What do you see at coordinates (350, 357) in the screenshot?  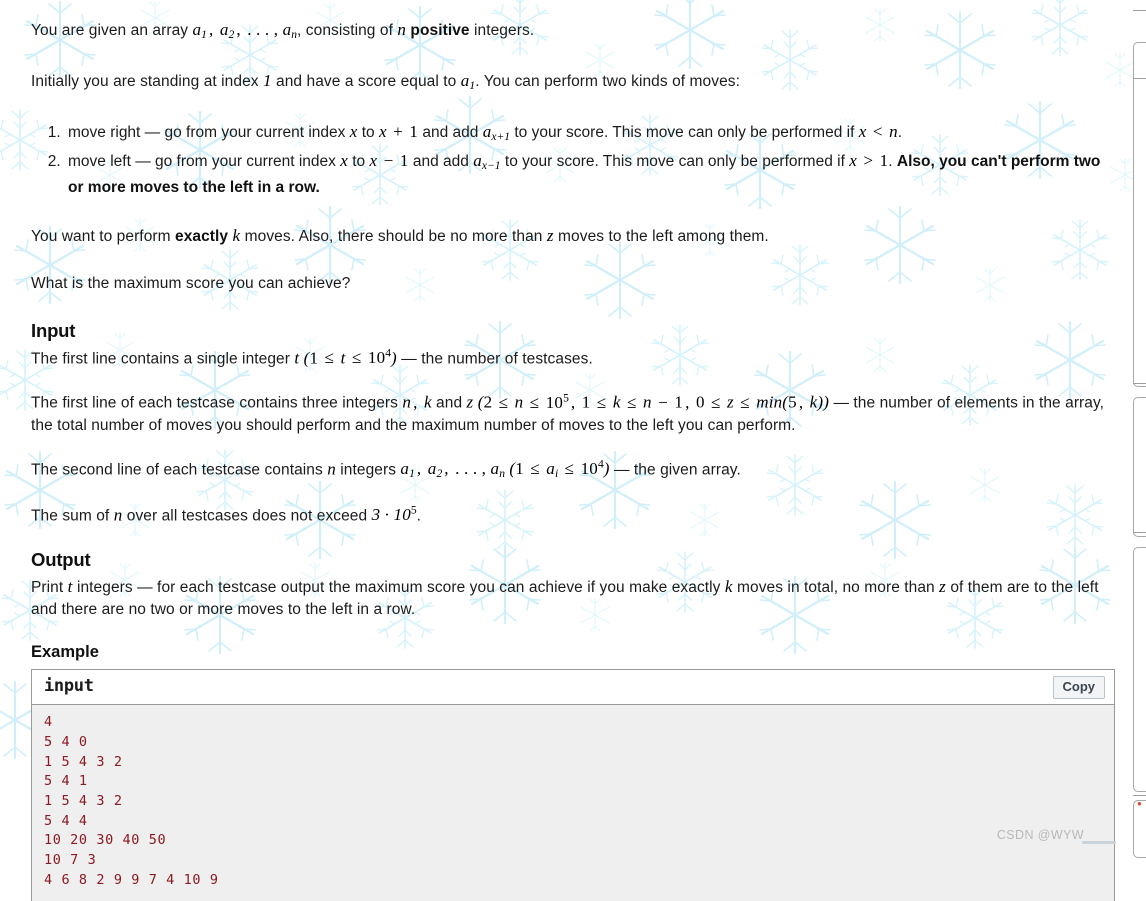 I see `math-t-range: (1 ≤ t ≤ 104)` at bounding box center [350, 357].